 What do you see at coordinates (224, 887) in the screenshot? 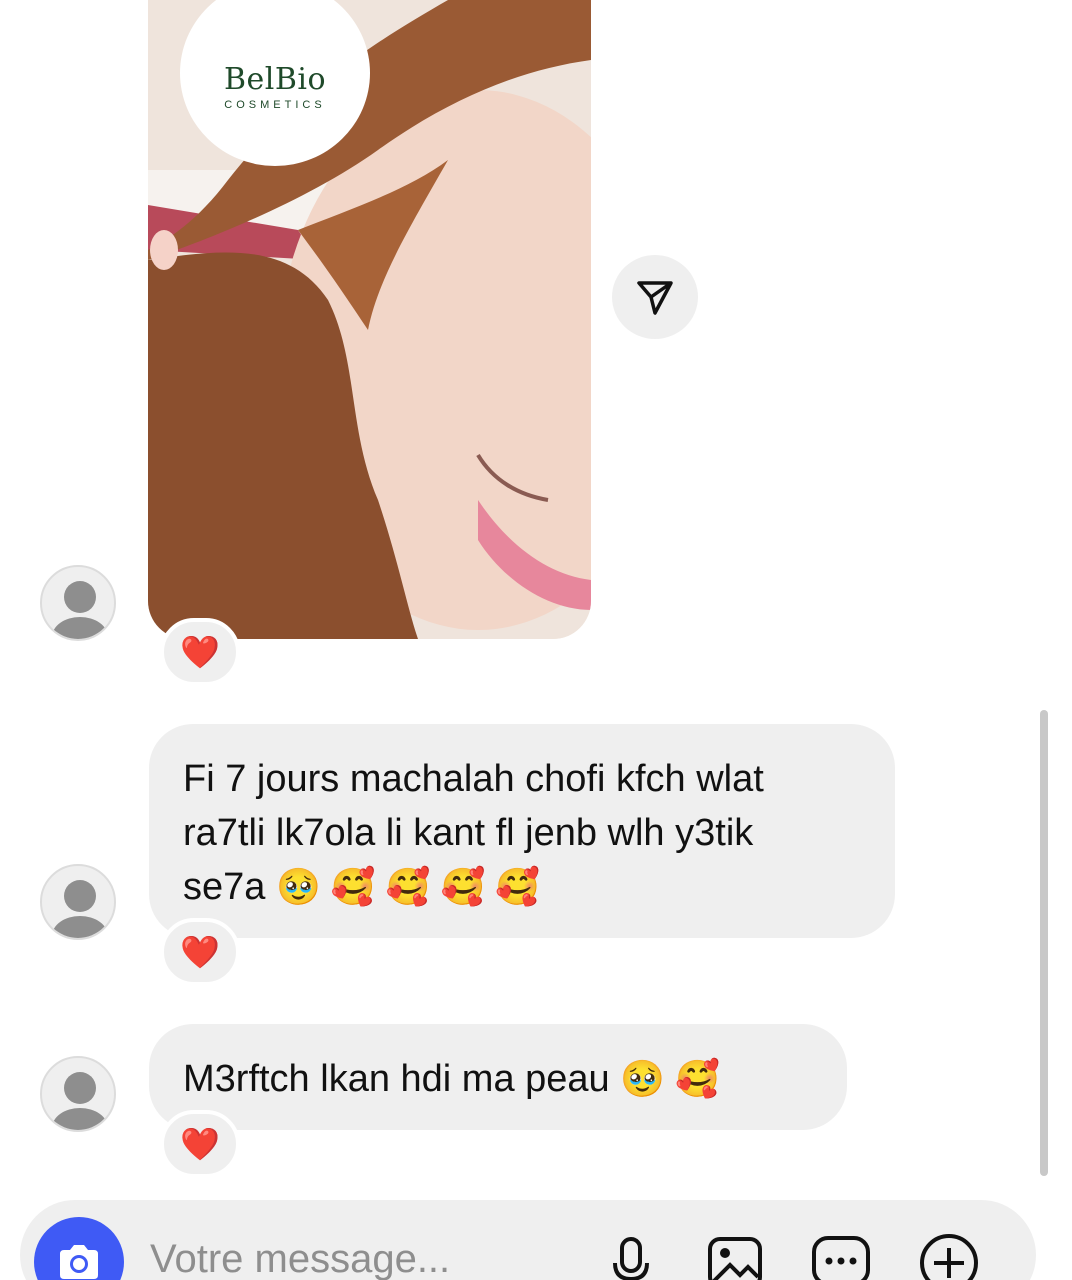
I see `message-line-text: se7a` at bounding box center [224, 887].